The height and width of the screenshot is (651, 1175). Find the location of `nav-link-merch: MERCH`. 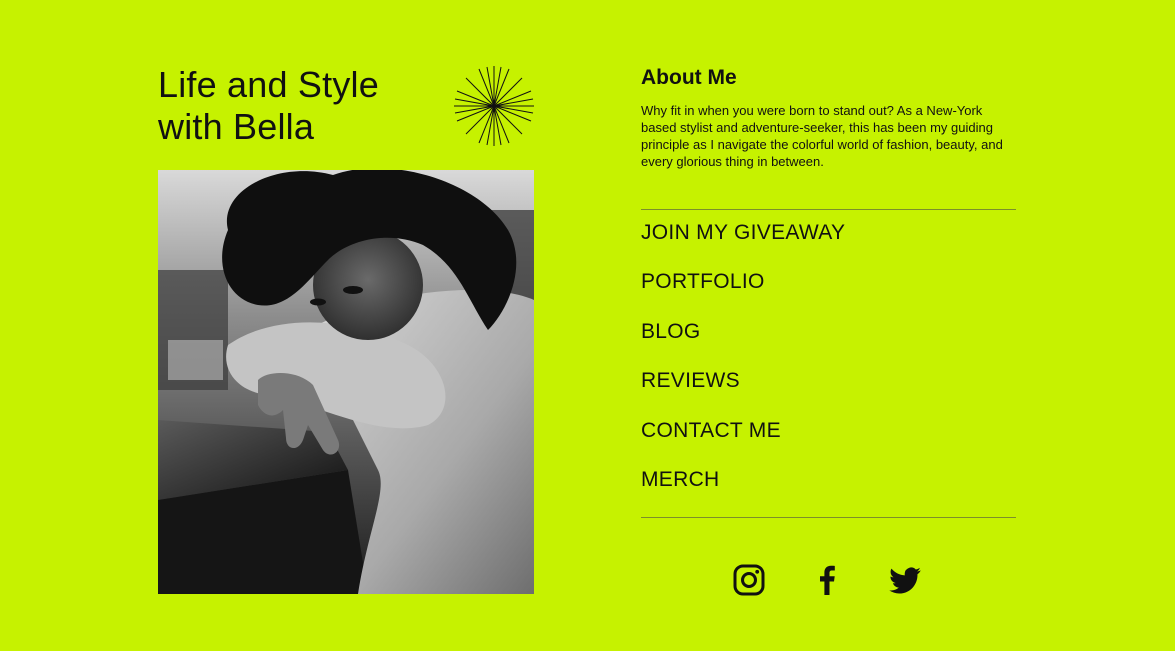

nav-link-merch: MERCH is located at coordinates (680, 480).